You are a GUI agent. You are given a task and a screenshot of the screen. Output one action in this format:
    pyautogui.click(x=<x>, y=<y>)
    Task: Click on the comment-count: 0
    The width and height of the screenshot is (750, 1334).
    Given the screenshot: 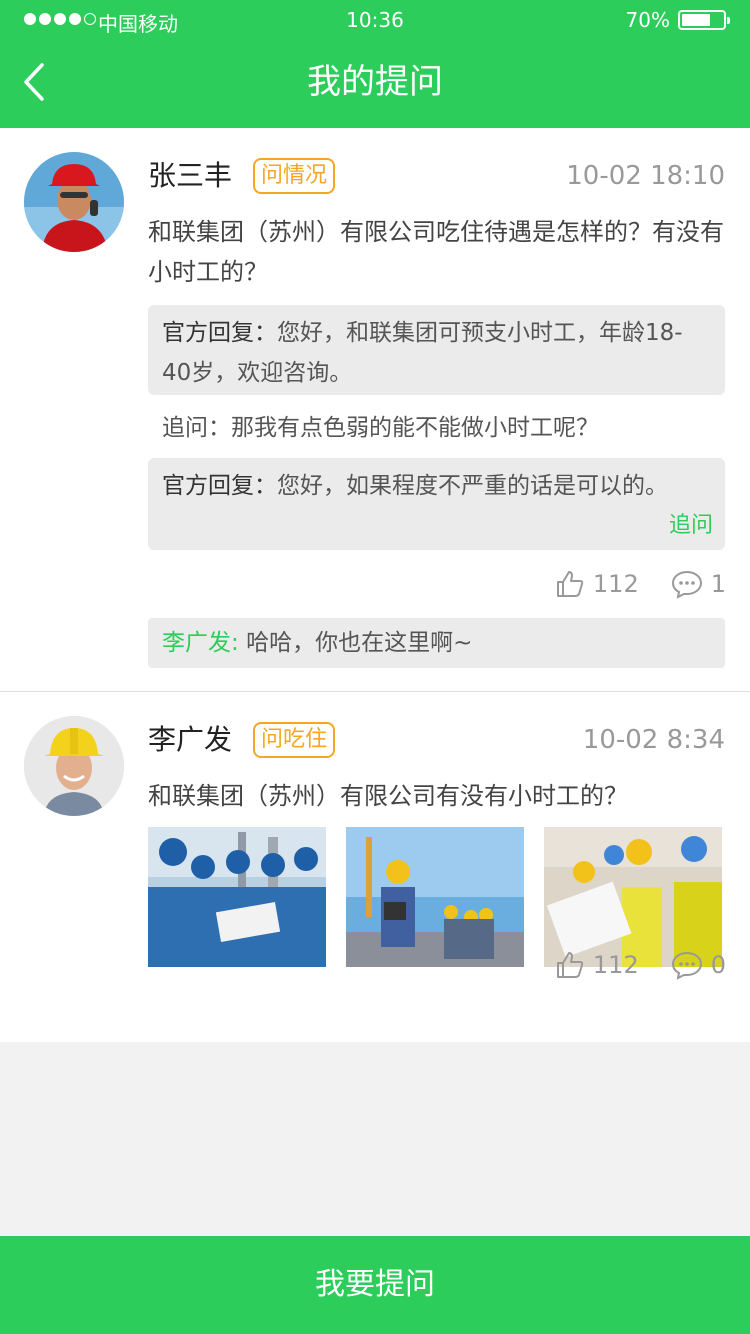 What is the action you would take?
    pyautogui.click(x=718, y=965)
    